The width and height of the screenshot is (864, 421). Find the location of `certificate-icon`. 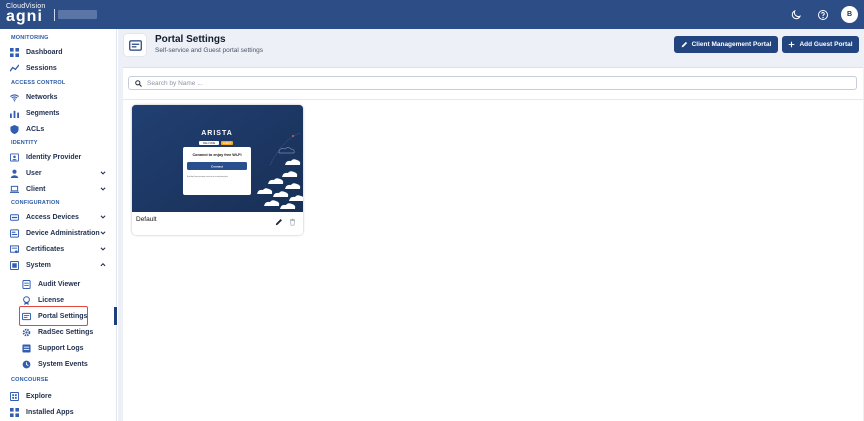

certificate-icon is located at coordinates (14, 249).